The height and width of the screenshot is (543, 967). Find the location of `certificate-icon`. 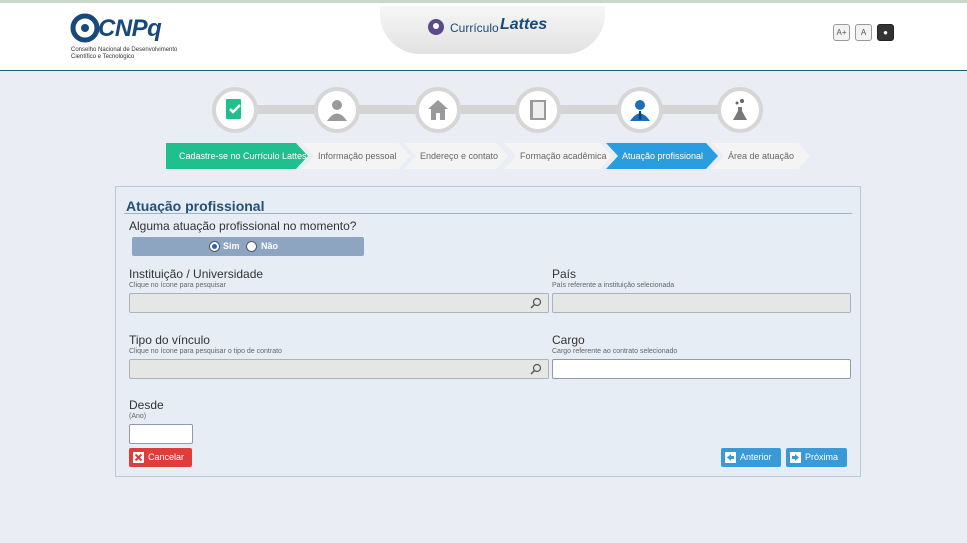

certificate-icon is located at coordinates (233, 109).